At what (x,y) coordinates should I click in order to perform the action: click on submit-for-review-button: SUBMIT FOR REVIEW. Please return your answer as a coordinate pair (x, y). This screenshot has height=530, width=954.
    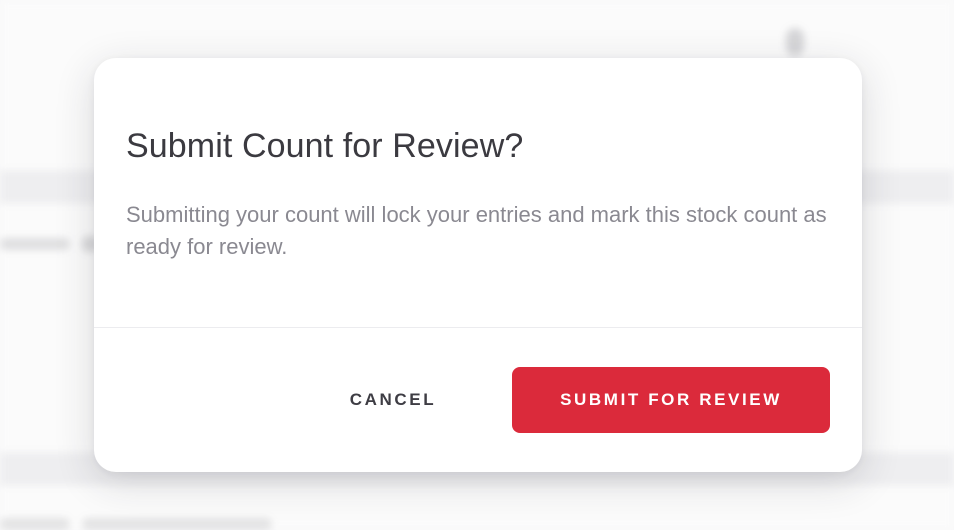
    Looking at the image, I should click on (671, 400).